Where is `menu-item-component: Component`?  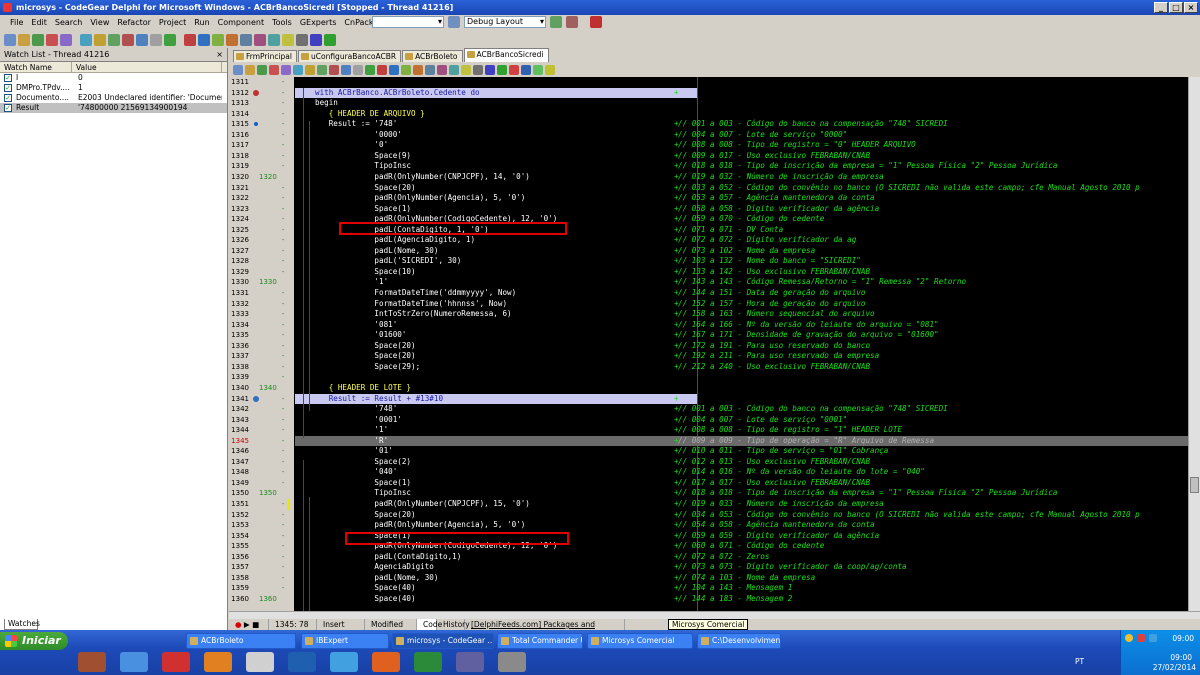
menu-item-component: Component is located at coordinates (241, 22).